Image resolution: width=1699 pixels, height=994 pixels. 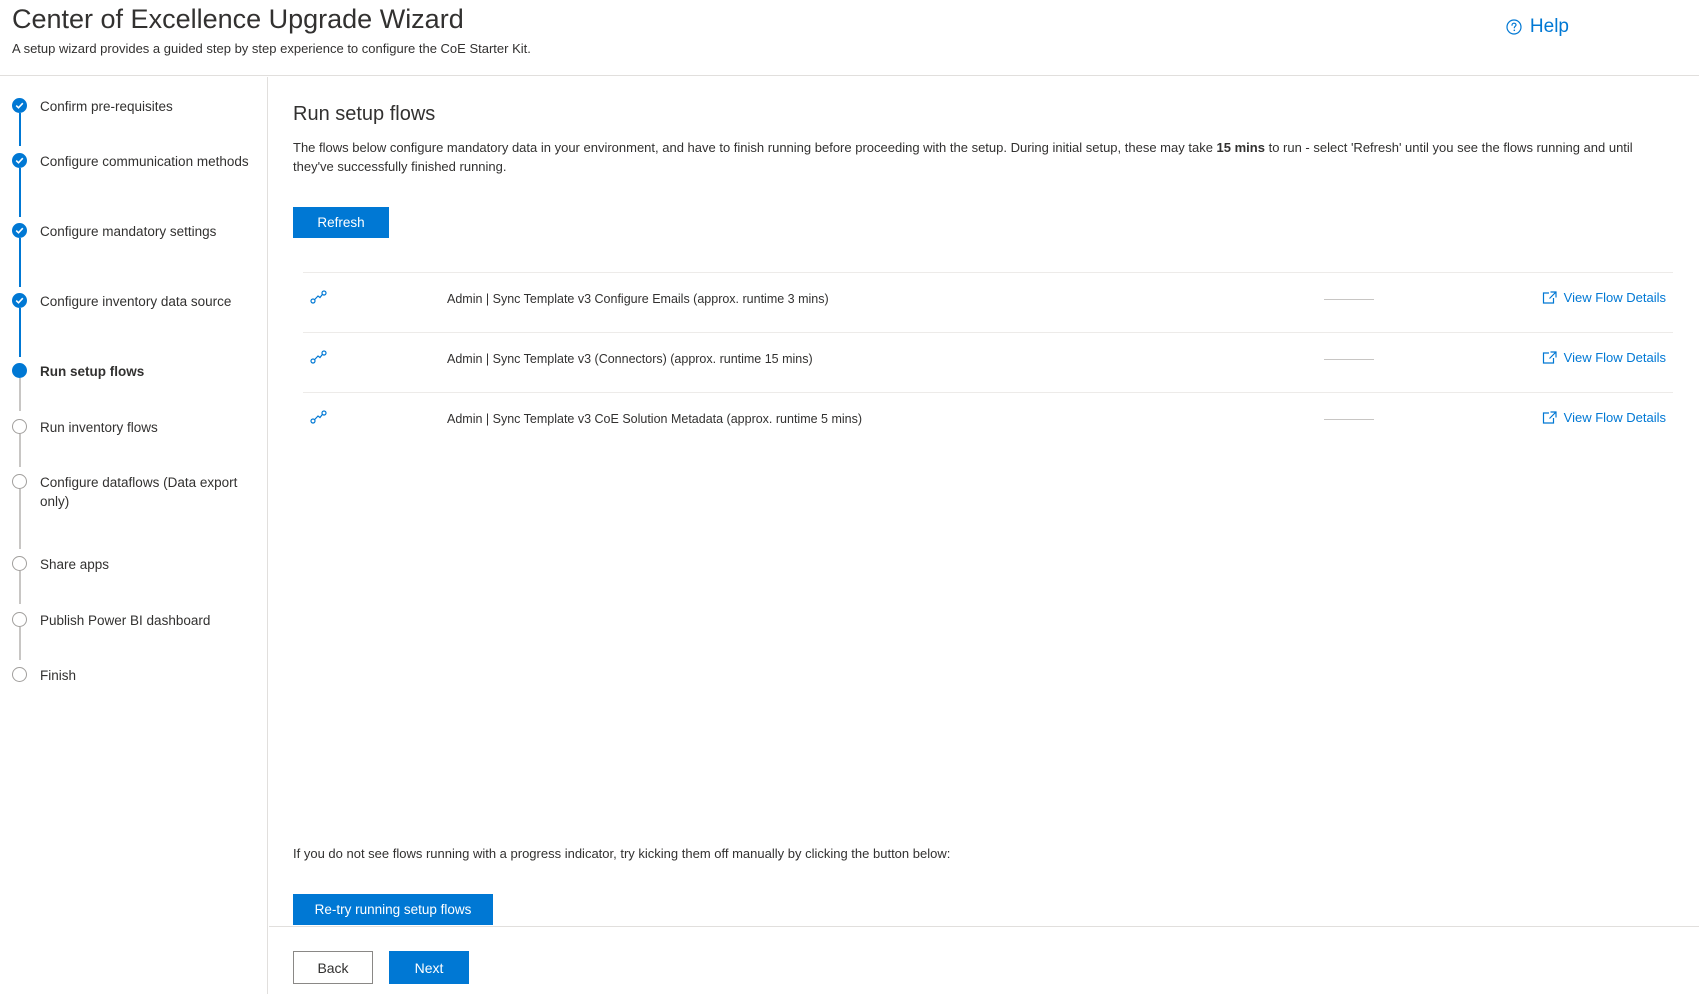 I want to click on help-link: Help, so click(x=1537, y=27).